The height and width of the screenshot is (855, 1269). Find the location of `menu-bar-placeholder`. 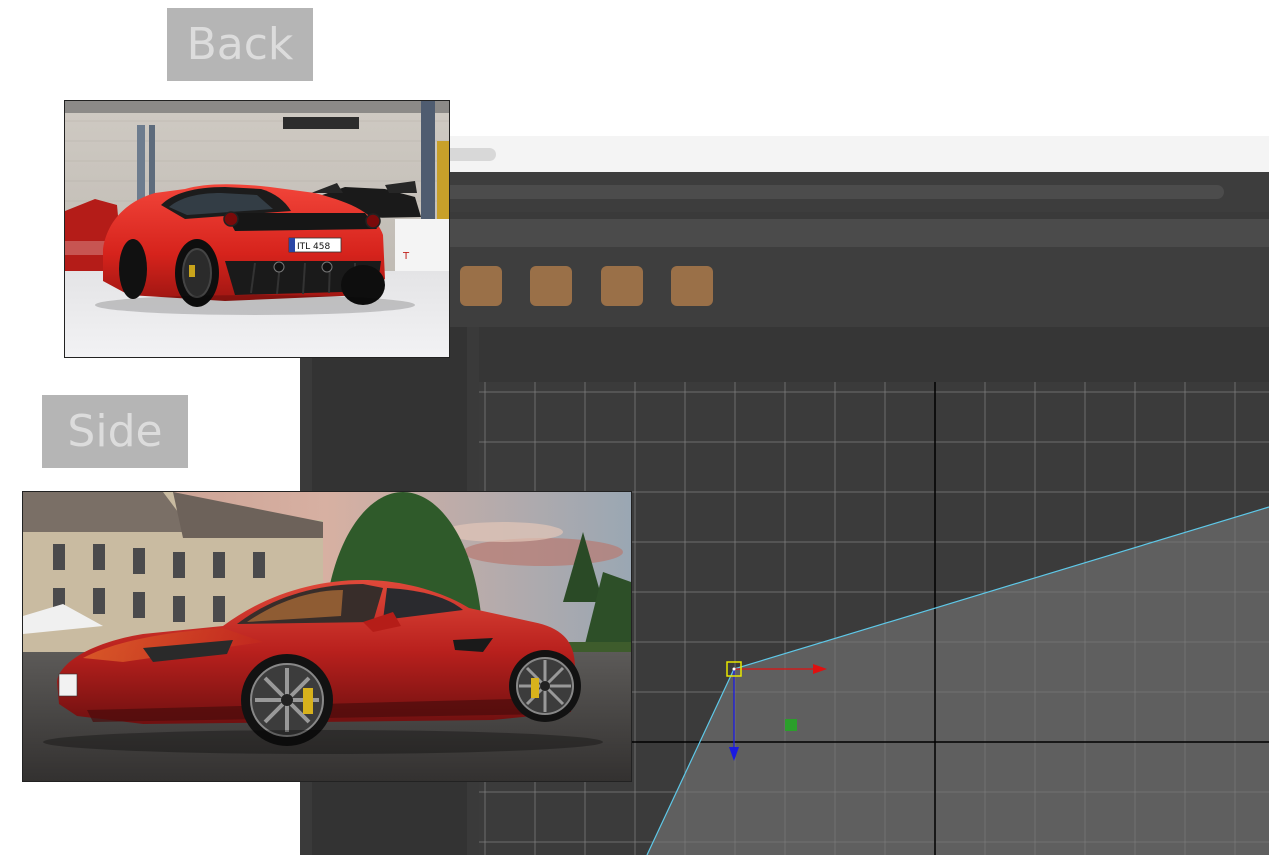

menu-bar-placeholder is located at coordinates (832, 192).